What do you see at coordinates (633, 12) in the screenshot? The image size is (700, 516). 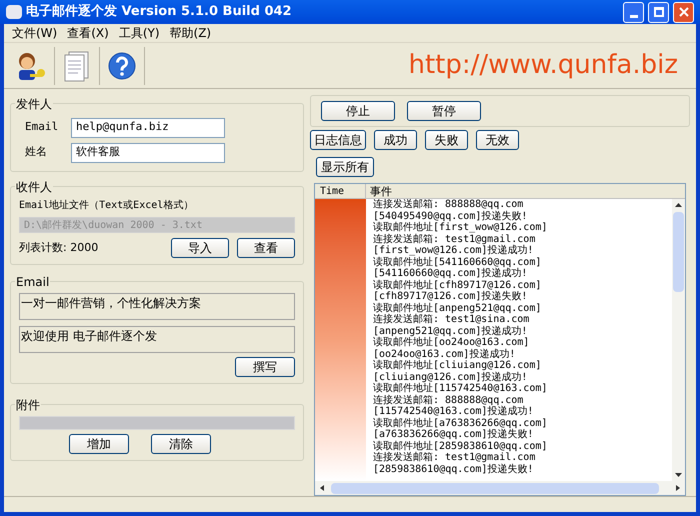 I see `minimize-button` at bounding box center [633, 12].